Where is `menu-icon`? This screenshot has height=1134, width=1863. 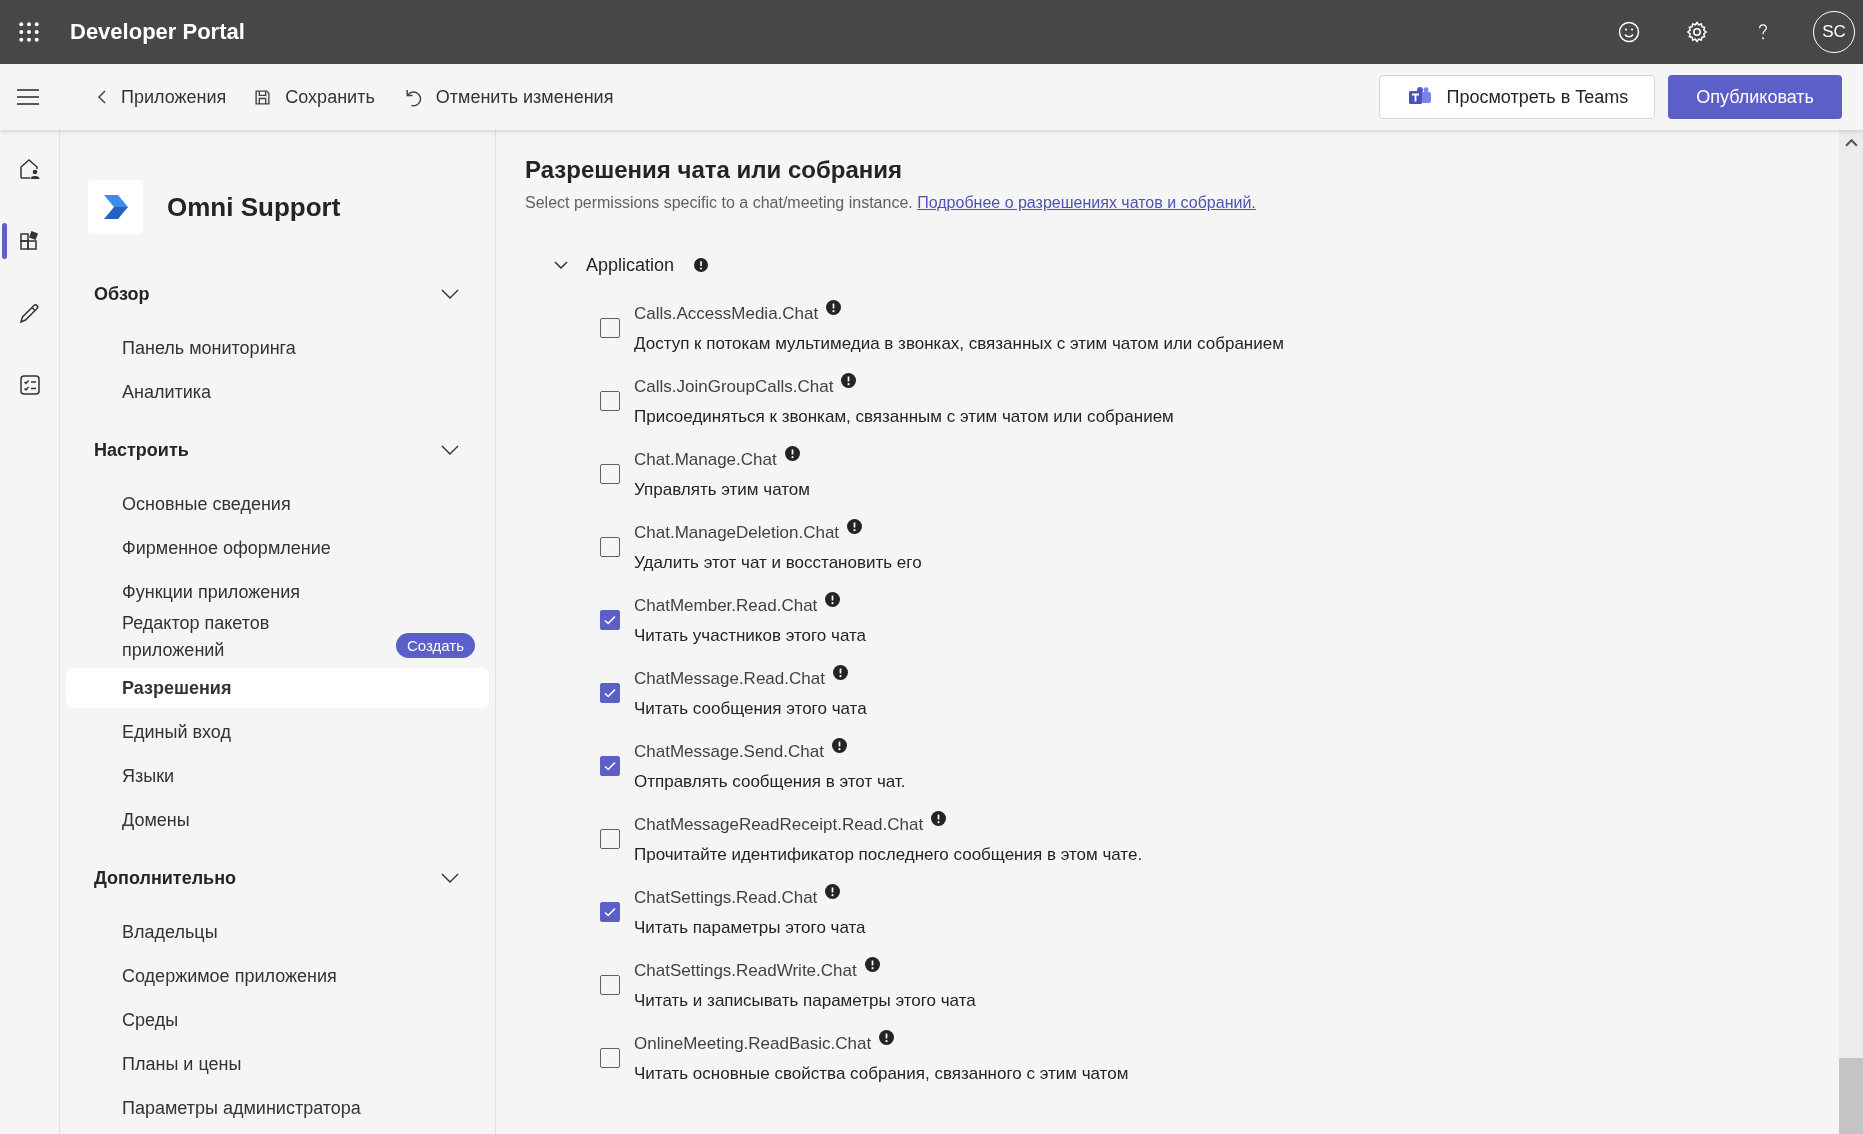
menu-icon is located at coordinates (28, 97).